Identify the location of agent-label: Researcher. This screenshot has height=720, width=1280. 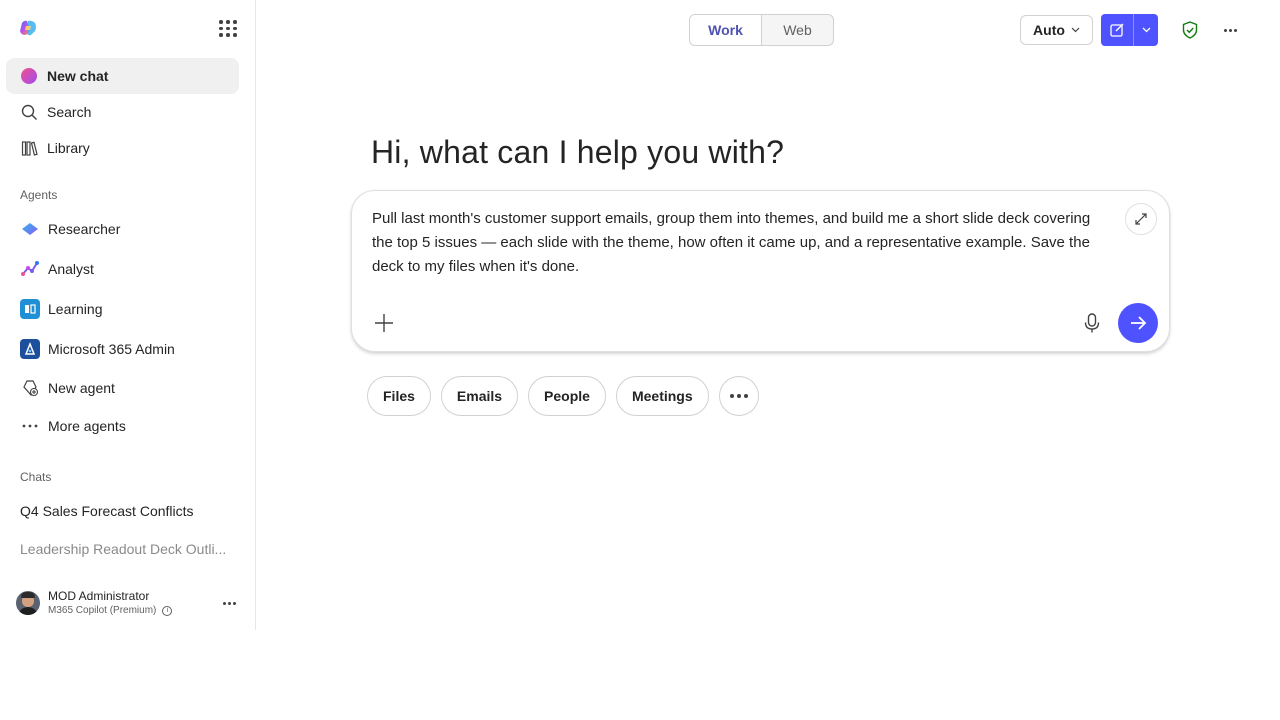
(84, 229).